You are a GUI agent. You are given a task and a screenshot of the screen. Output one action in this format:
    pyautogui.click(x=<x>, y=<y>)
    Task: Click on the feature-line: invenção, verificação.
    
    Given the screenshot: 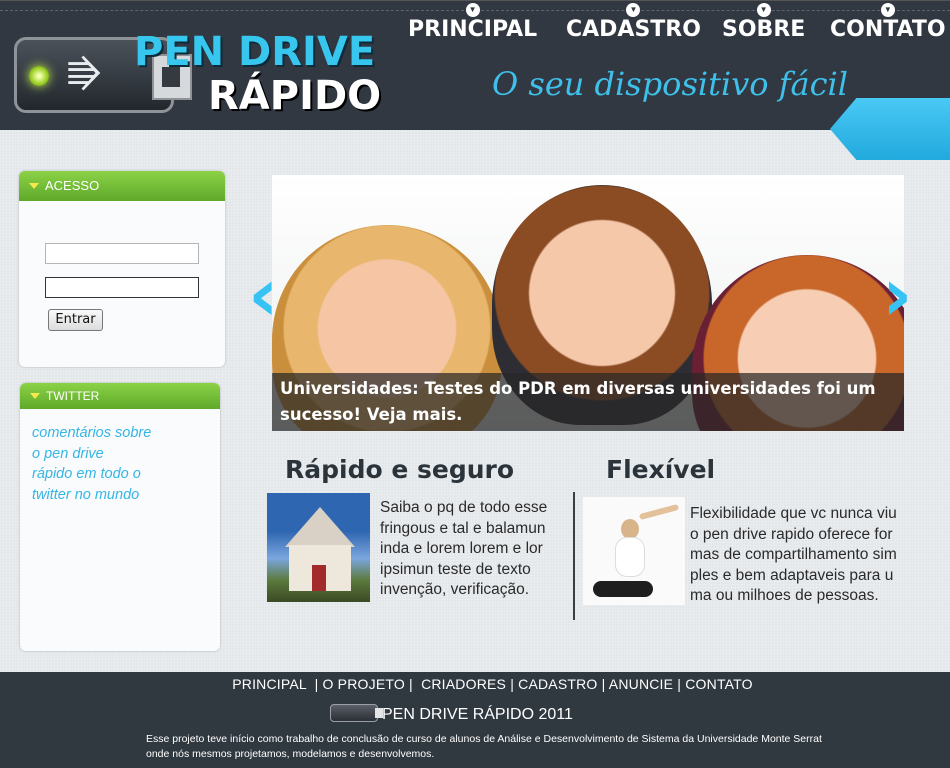 What is the action you would take?
    pyautogui.click(x=455, y=589)
    